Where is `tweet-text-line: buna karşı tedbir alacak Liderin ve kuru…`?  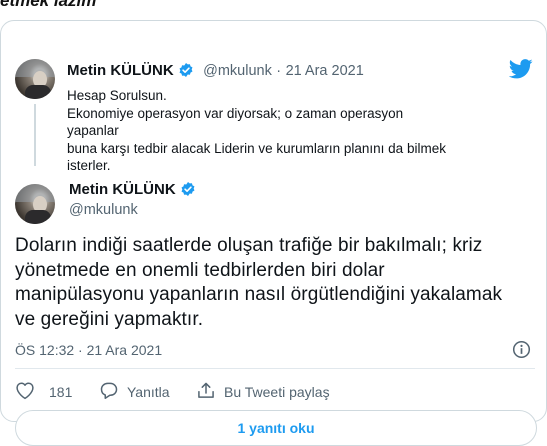
tweet-text-line: buna karşı tedbir alacak Liderin ve kuru… is located at coordinates (256, 148).